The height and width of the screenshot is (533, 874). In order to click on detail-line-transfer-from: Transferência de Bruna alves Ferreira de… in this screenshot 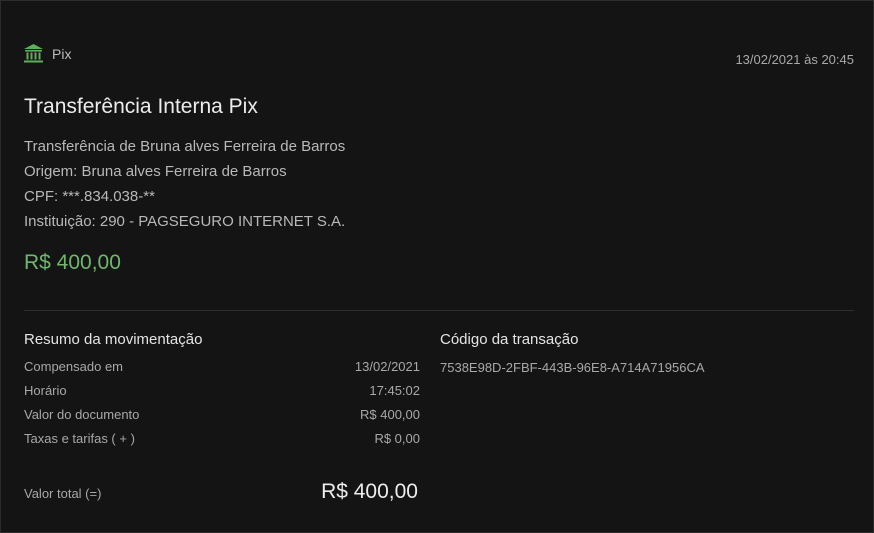, I will do `click(185, 146)`.